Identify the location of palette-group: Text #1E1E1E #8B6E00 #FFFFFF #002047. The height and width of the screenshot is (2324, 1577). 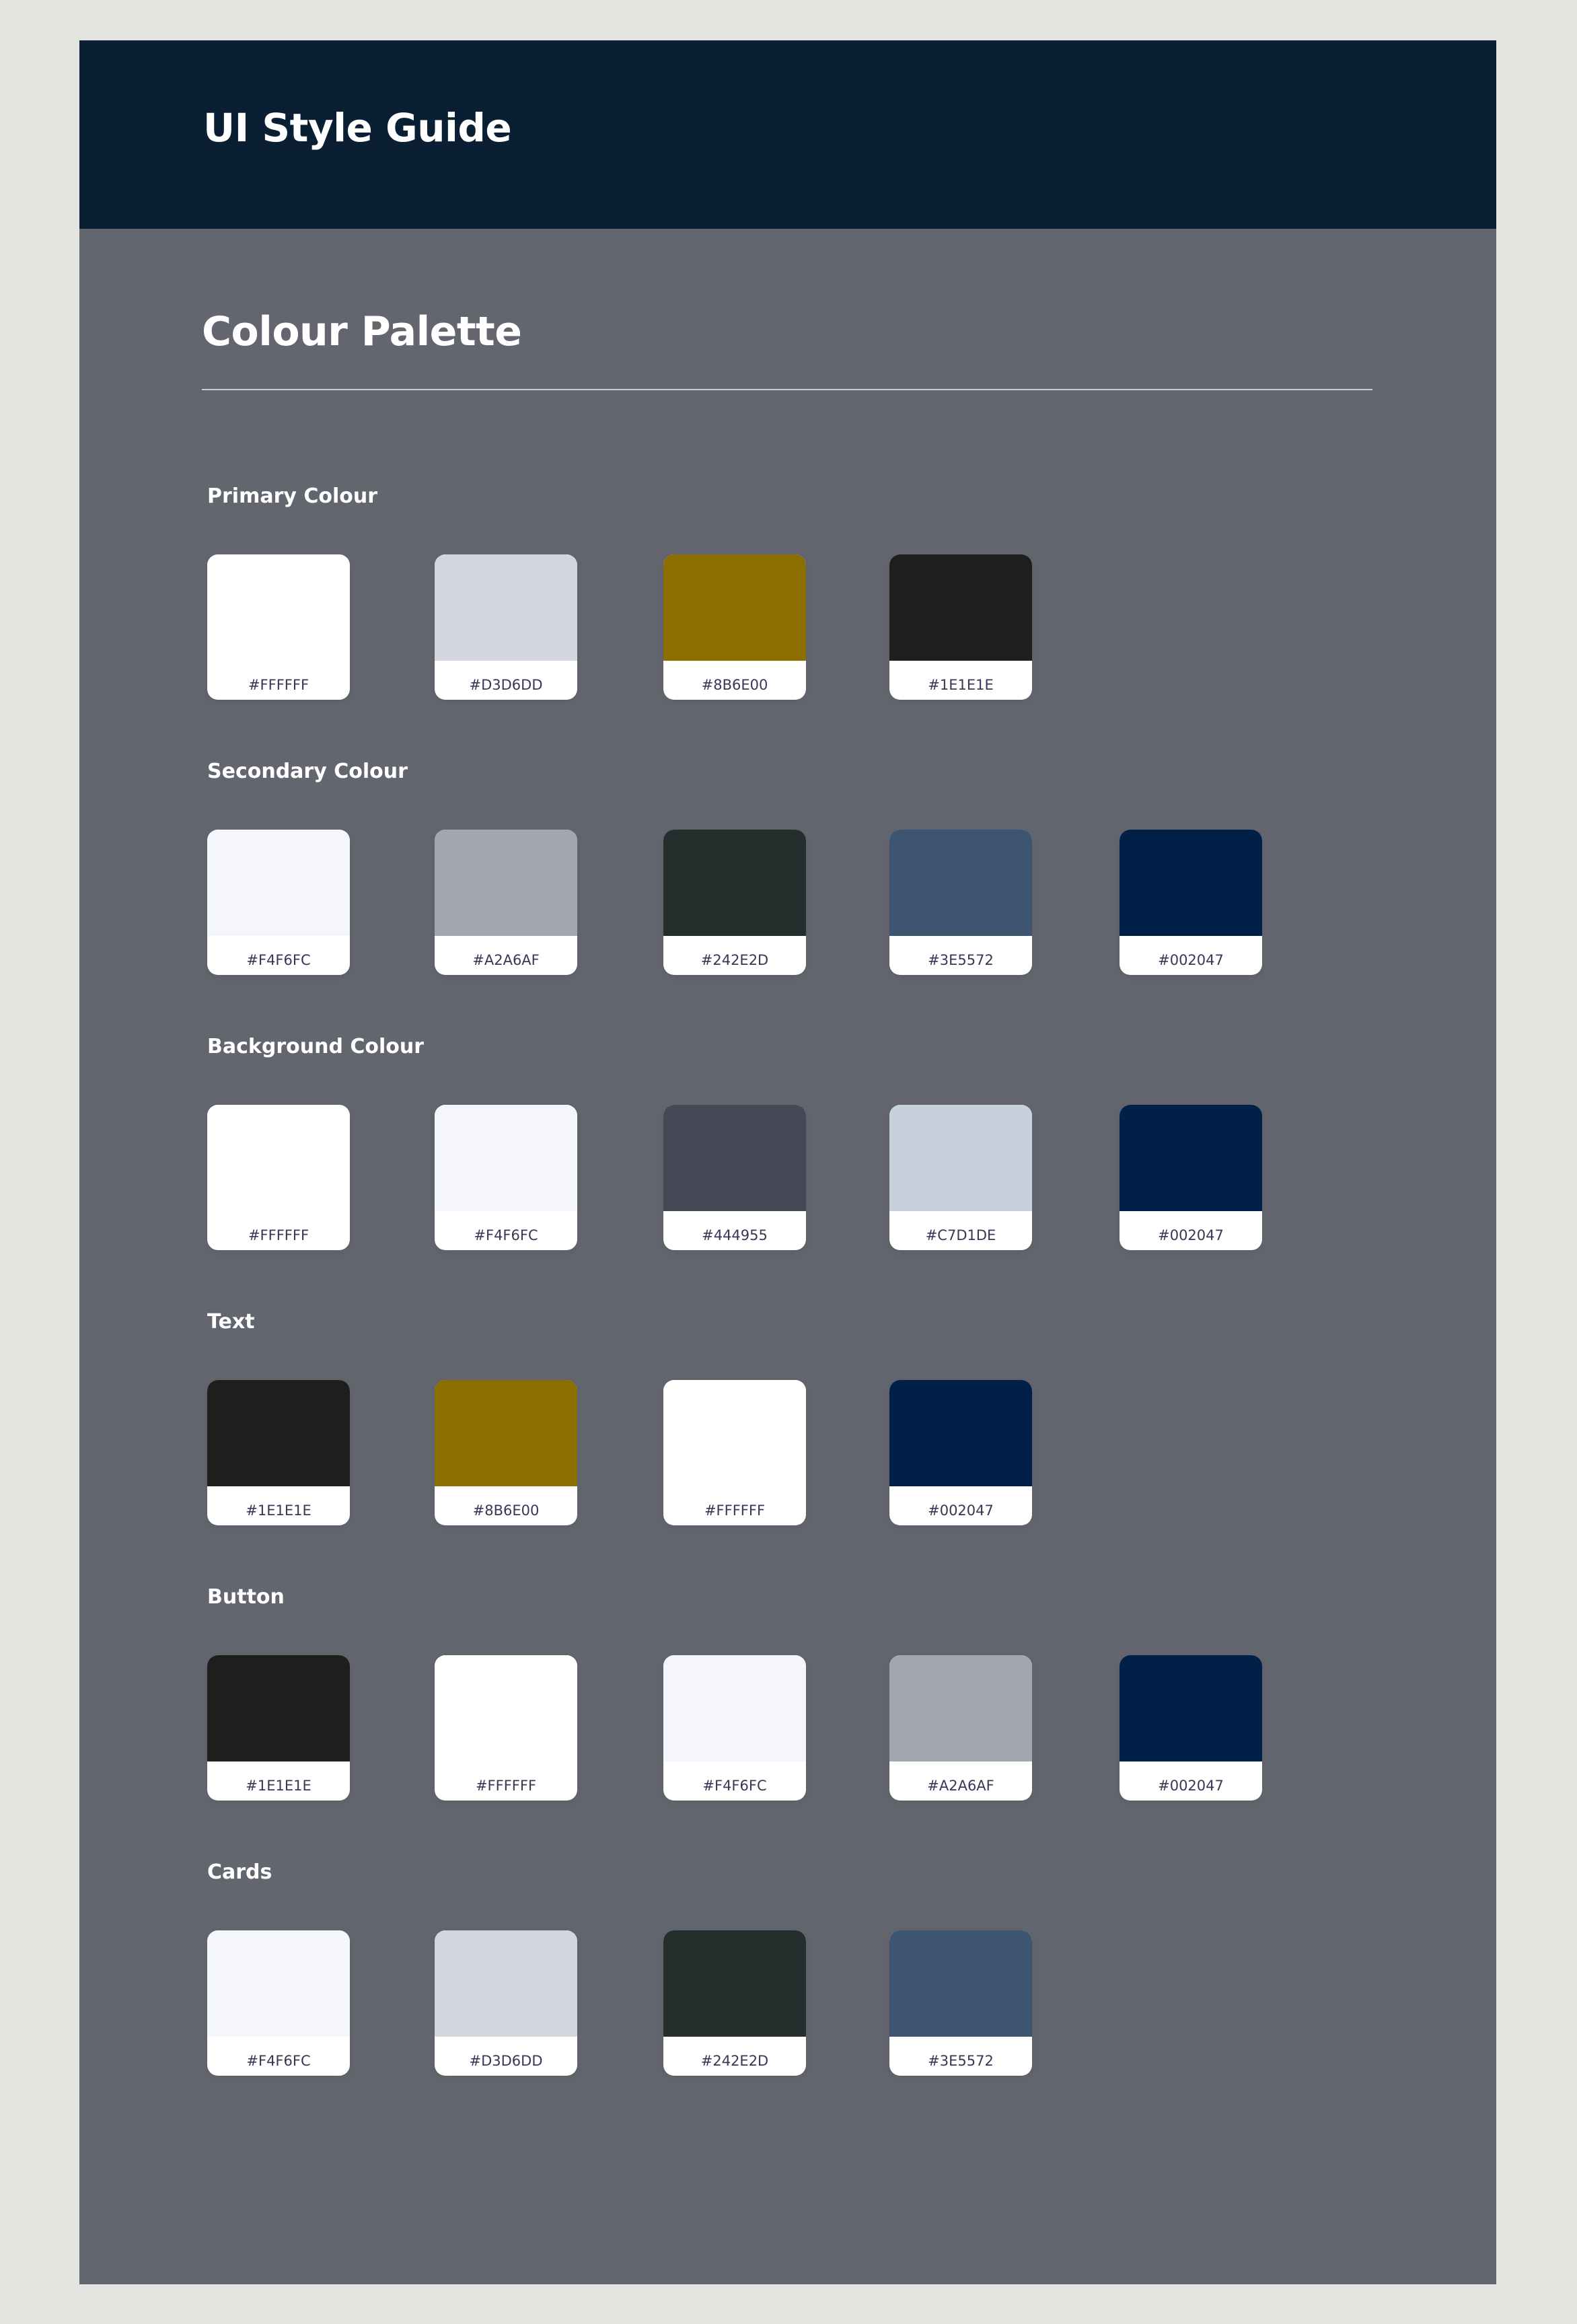
(620, 1417).